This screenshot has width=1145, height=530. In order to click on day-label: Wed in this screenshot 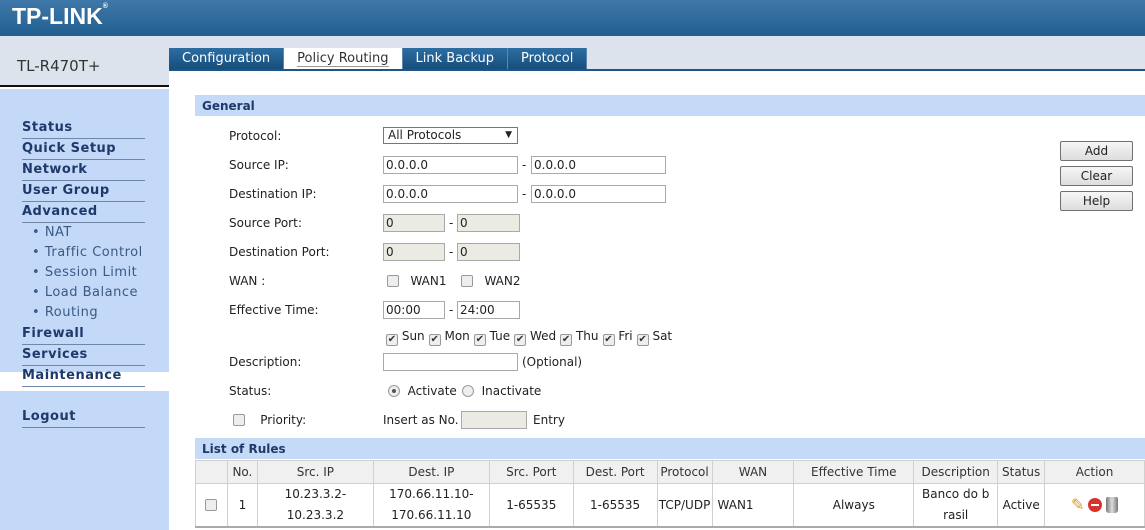, I will do `click(543, 336)`.